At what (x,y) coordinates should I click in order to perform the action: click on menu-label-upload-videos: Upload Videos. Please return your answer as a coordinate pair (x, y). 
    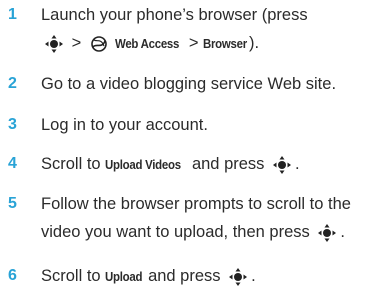
    Looking at the image, I should click on (143, 164).